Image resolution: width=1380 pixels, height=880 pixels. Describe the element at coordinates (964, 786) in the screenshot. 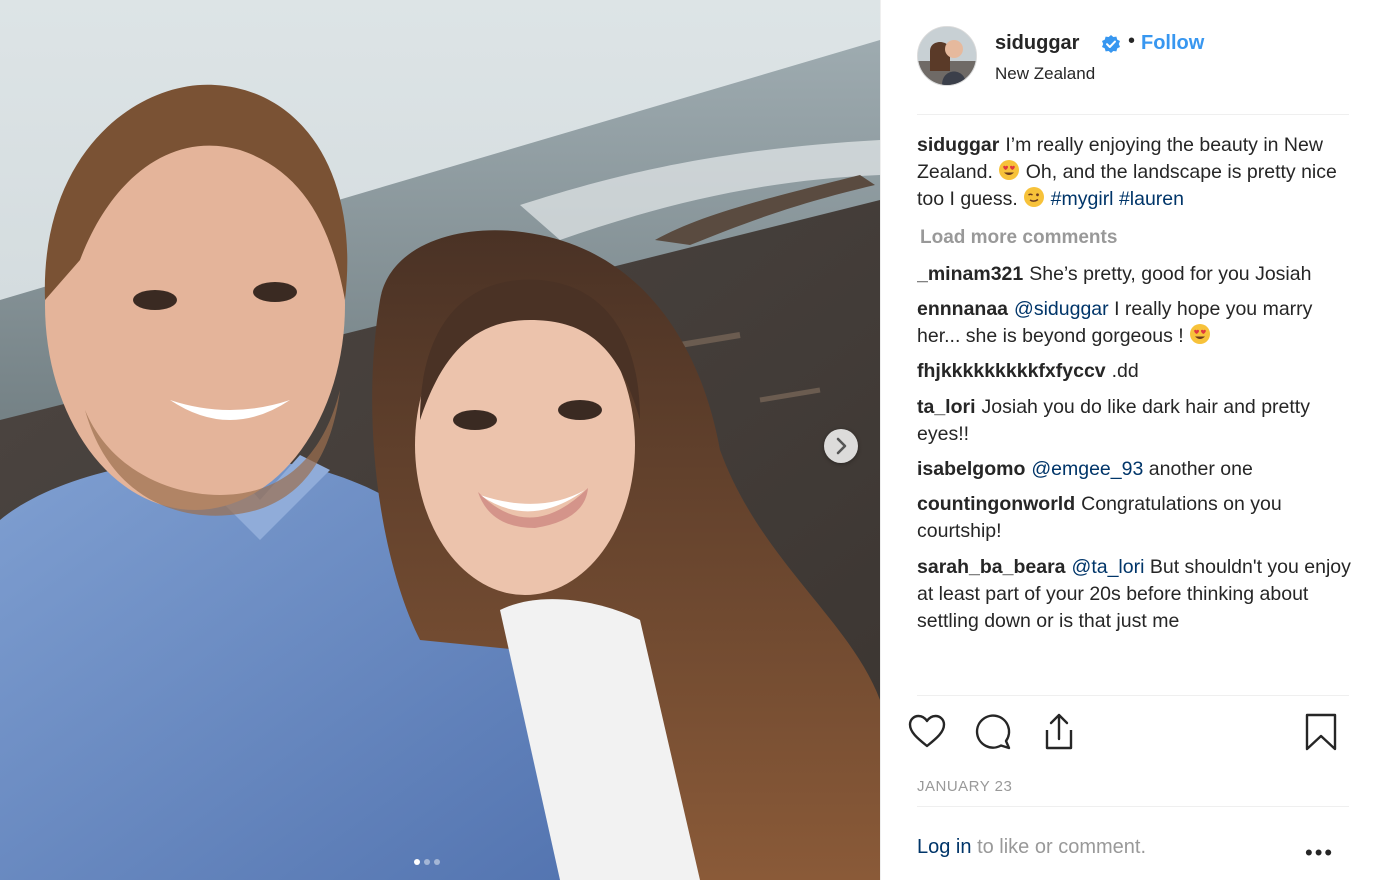

I see `post-date: JANUARY 23` at that location.